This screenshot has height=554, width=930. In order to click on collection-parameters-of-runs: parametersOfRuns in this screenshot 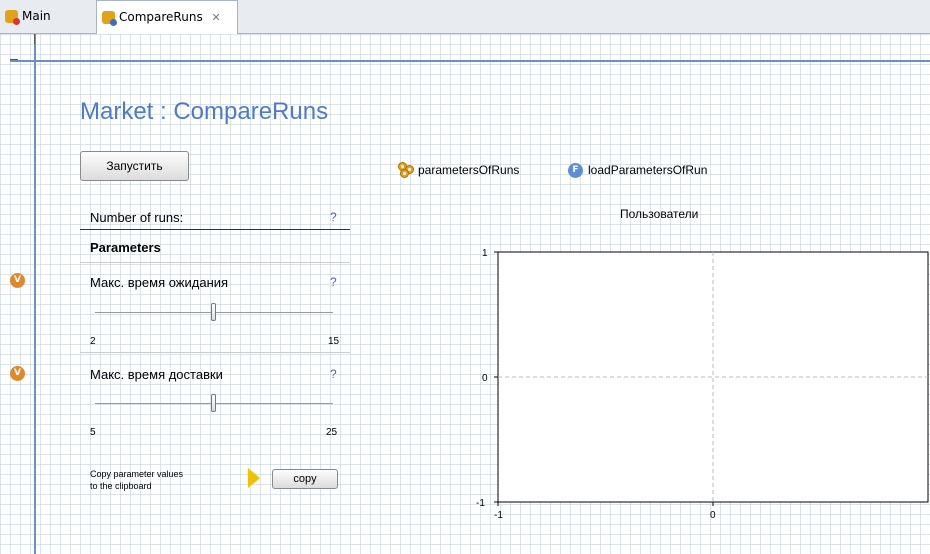, I will do `click(468, 170)`.